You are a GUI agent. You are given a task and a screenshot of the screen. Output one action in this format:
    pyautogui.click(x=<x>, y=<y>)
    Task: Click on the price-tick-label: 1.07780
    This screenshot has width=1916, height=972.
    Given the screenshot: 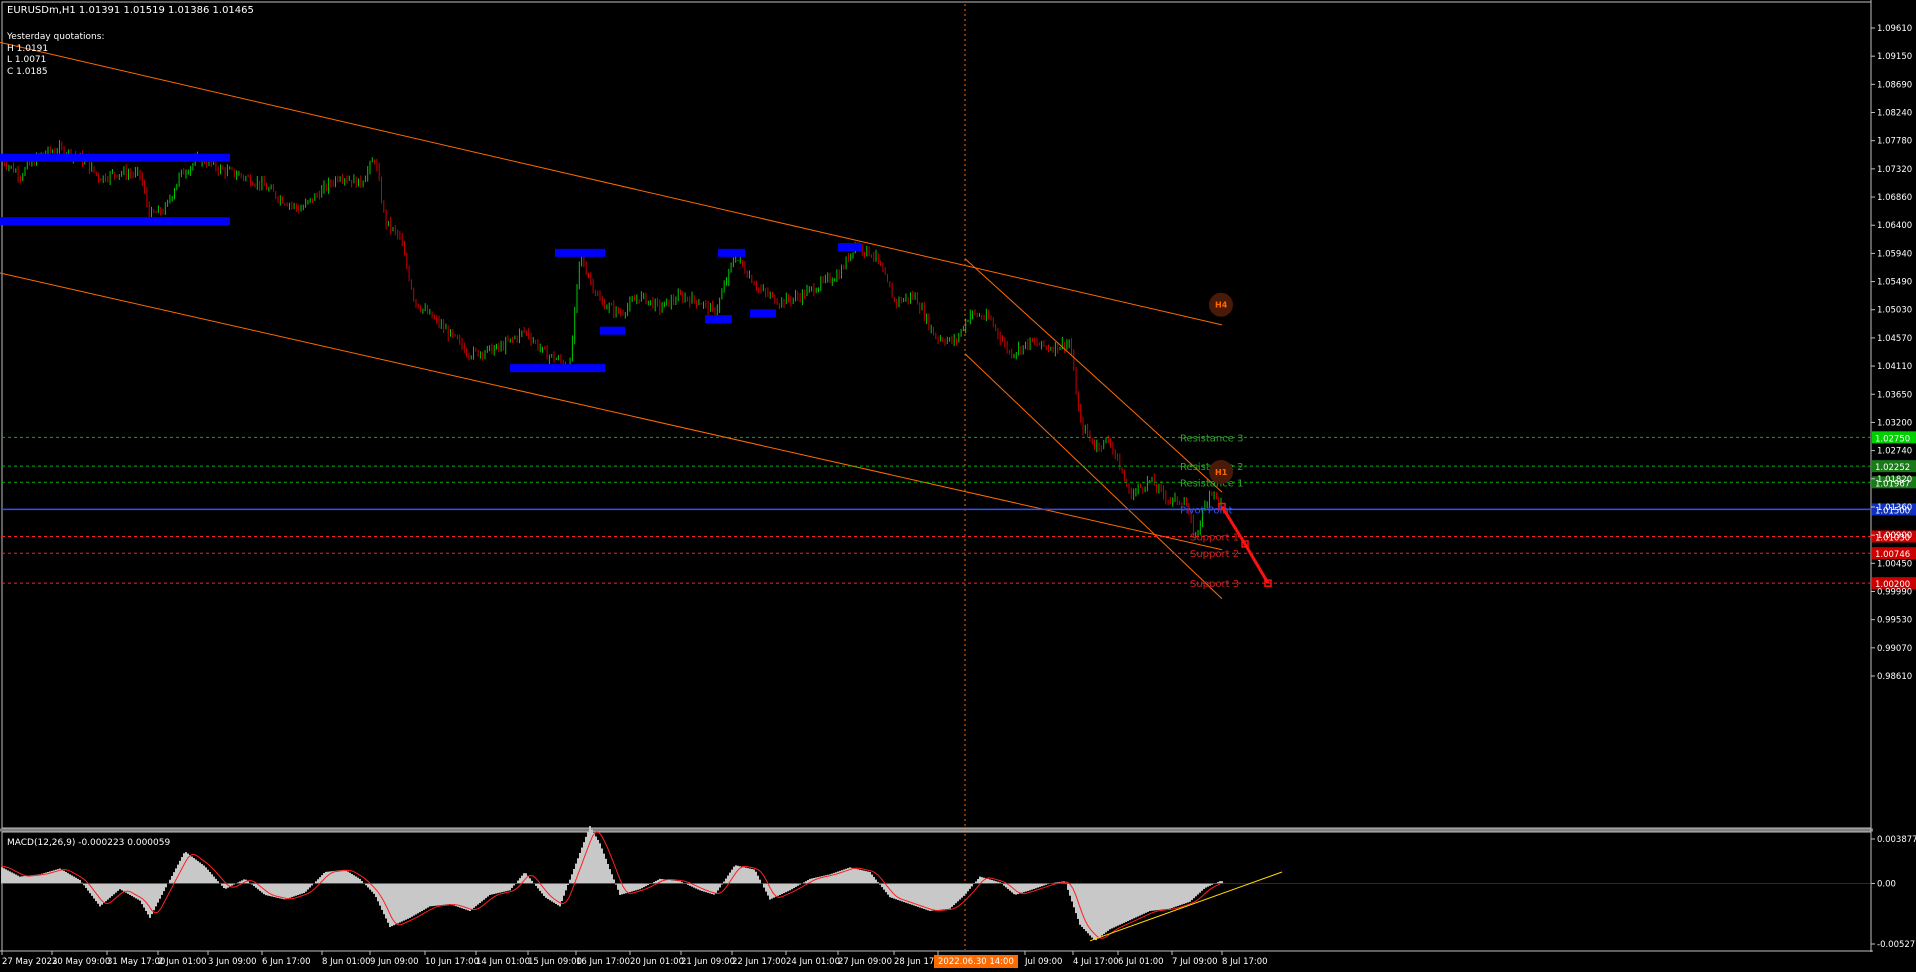 What is the action you would take?
    pyautogui.click(x=1894, y=142)
    